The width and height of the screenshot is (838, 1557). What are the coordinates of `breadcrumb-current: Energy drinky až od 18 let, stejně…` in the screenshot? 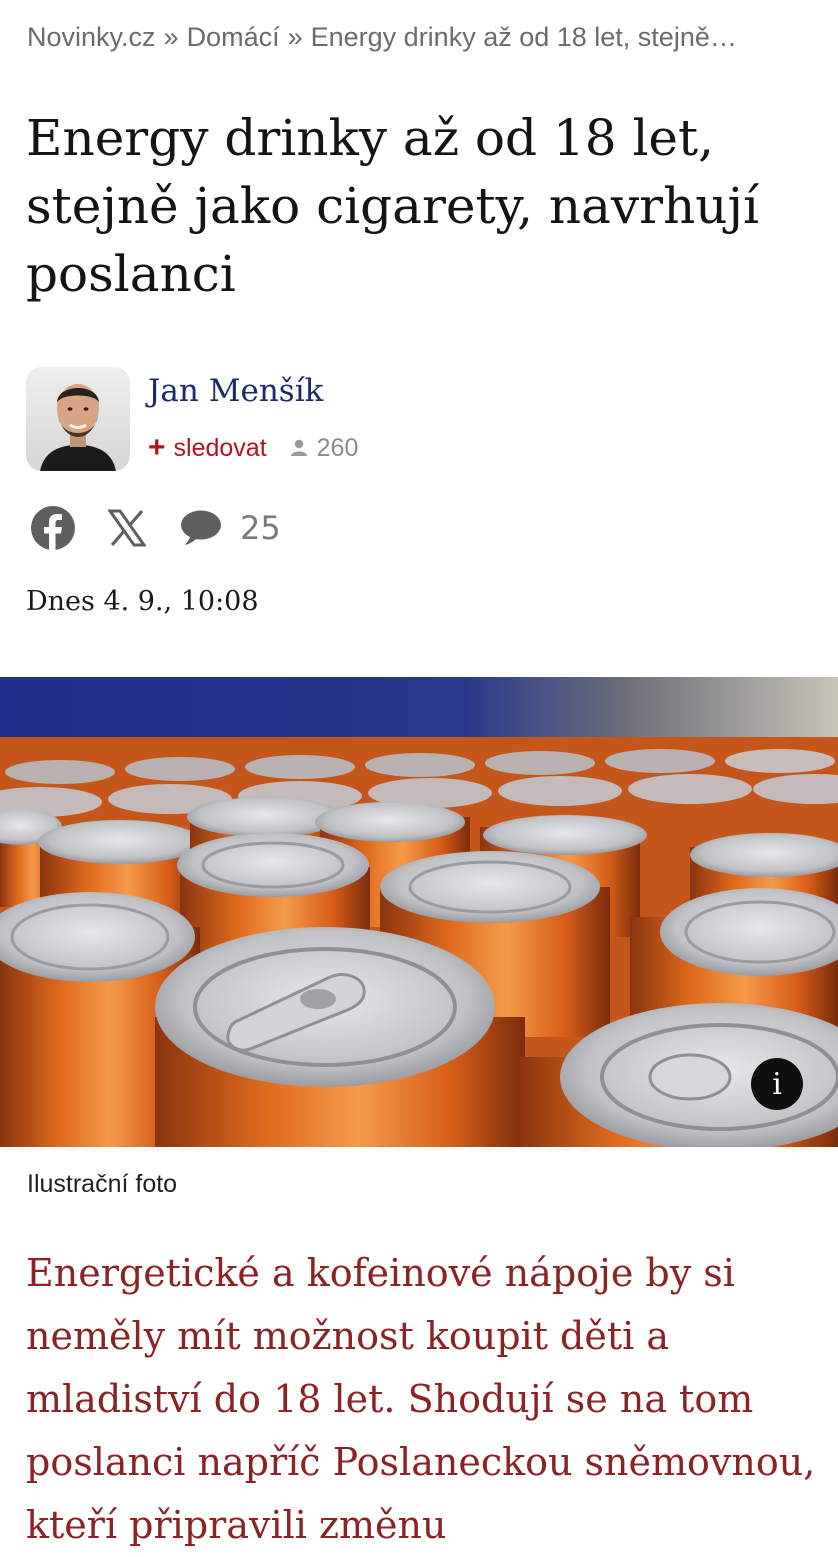 It's located at (523, 37).